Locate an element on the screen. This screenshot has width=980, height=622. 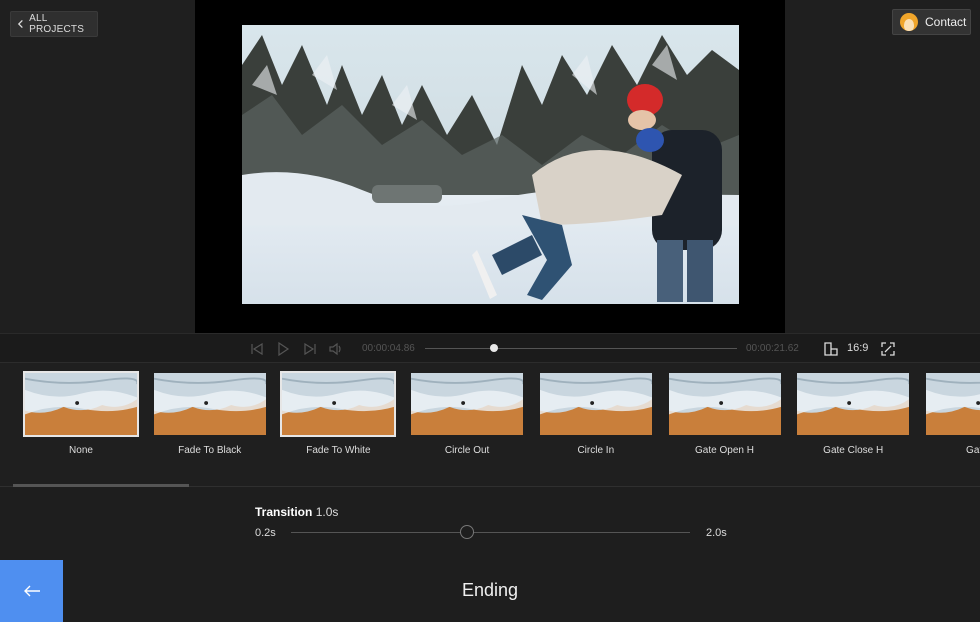
duration-min: 0.2s is located at coordinates (265, 533).